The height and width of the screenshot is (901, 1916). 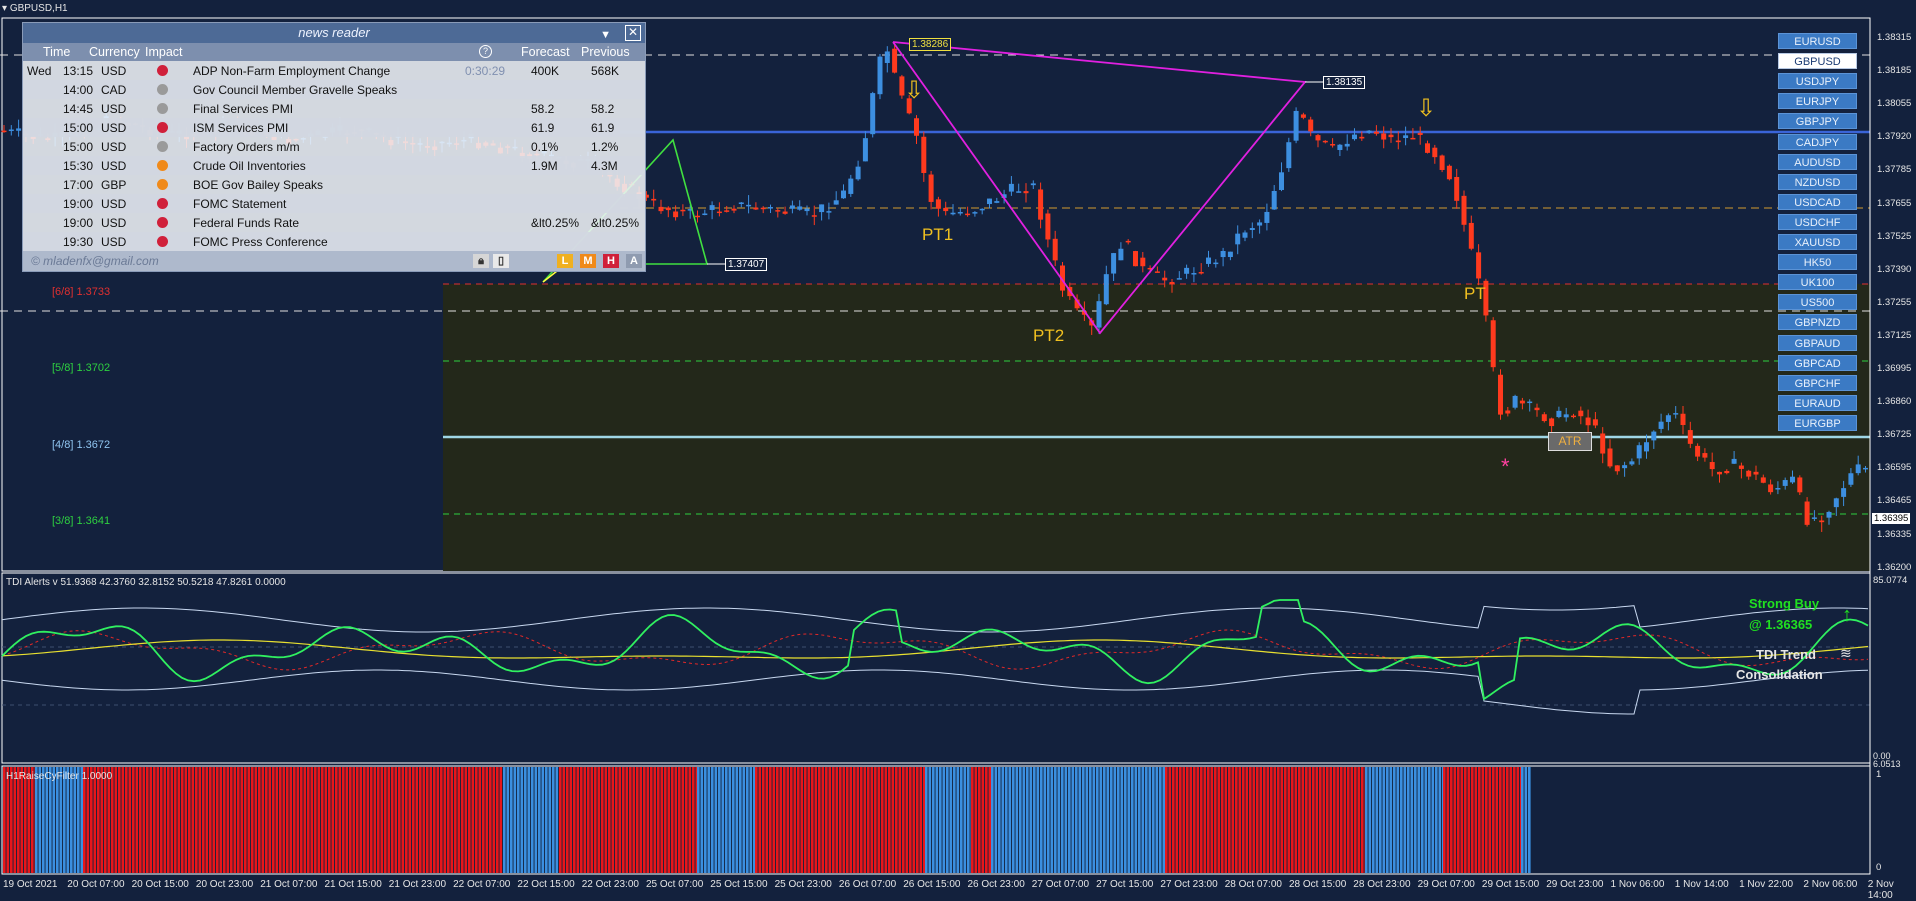 What do you see at coordinates (1880, 890) in the screenshot?
I see `time-tick: 2 Nov 14:00` at bounding box center [1880, 890].